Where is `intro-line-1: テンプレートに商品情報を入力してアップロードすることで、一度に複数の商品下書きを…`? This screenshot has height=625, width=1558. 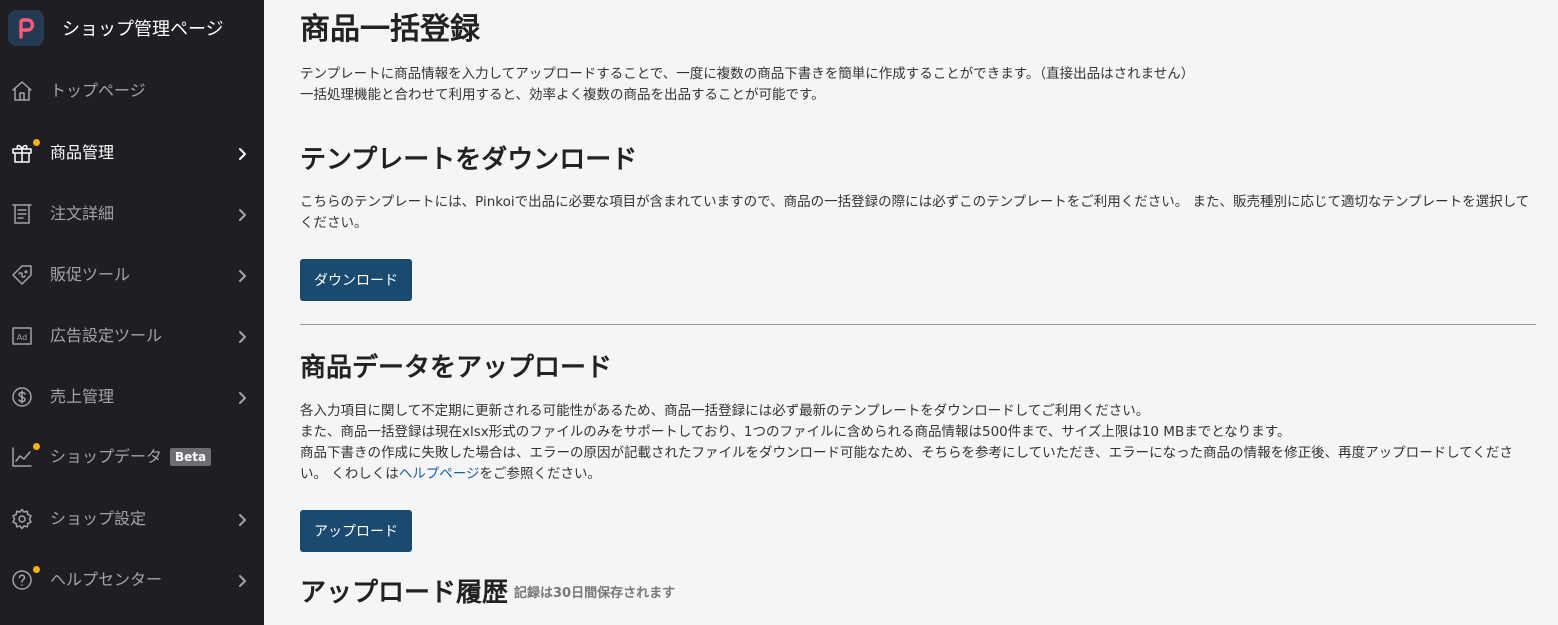
intro-line-1: テンプレートに商品情報を入力してアップロードすることで、一度に複数の商品下書きを… is located at coordinates (747, 74).